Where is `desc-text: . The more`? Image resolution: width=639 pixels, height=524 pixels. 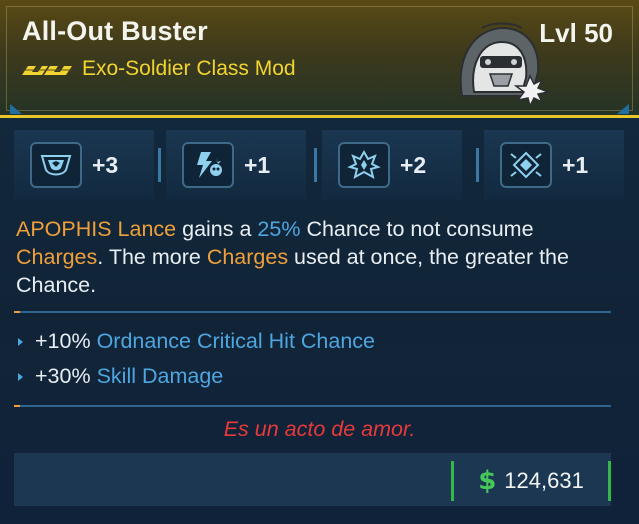 desc-text: . The more is located at coordinates (152, 257).